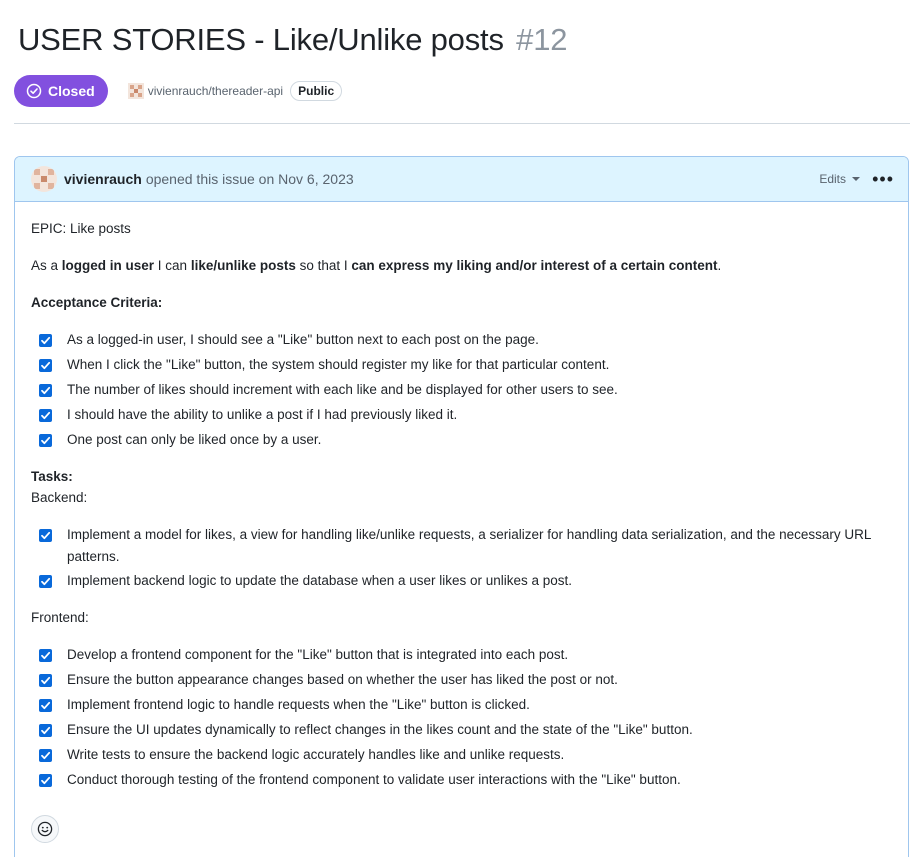 The image size is (910, 857). I want to click on comment-opened-text: opened this issue on Nov 6, 2023, so click(249, 179).